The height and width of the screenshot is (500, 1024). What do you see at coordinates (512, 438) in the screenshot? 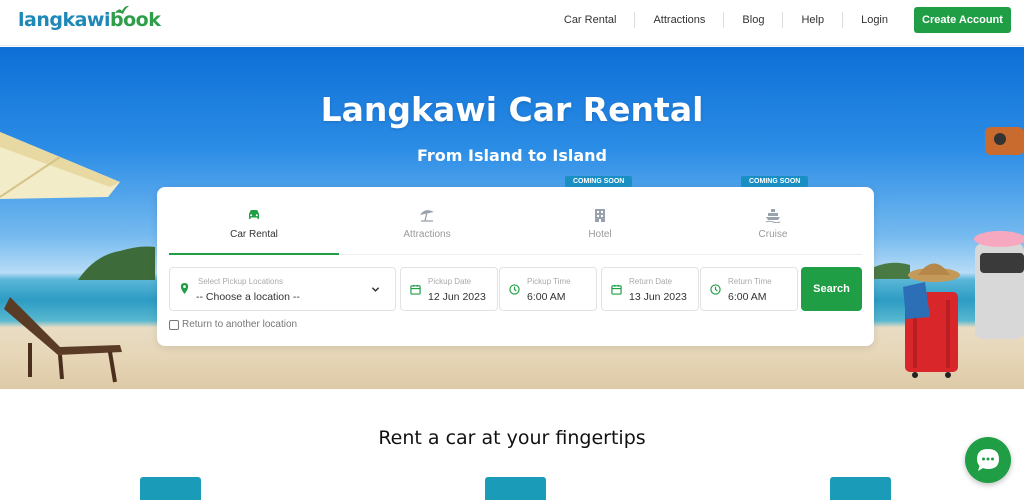
I see `section-title: Rent a car at your fingertips` at bounding box center [512, 438].